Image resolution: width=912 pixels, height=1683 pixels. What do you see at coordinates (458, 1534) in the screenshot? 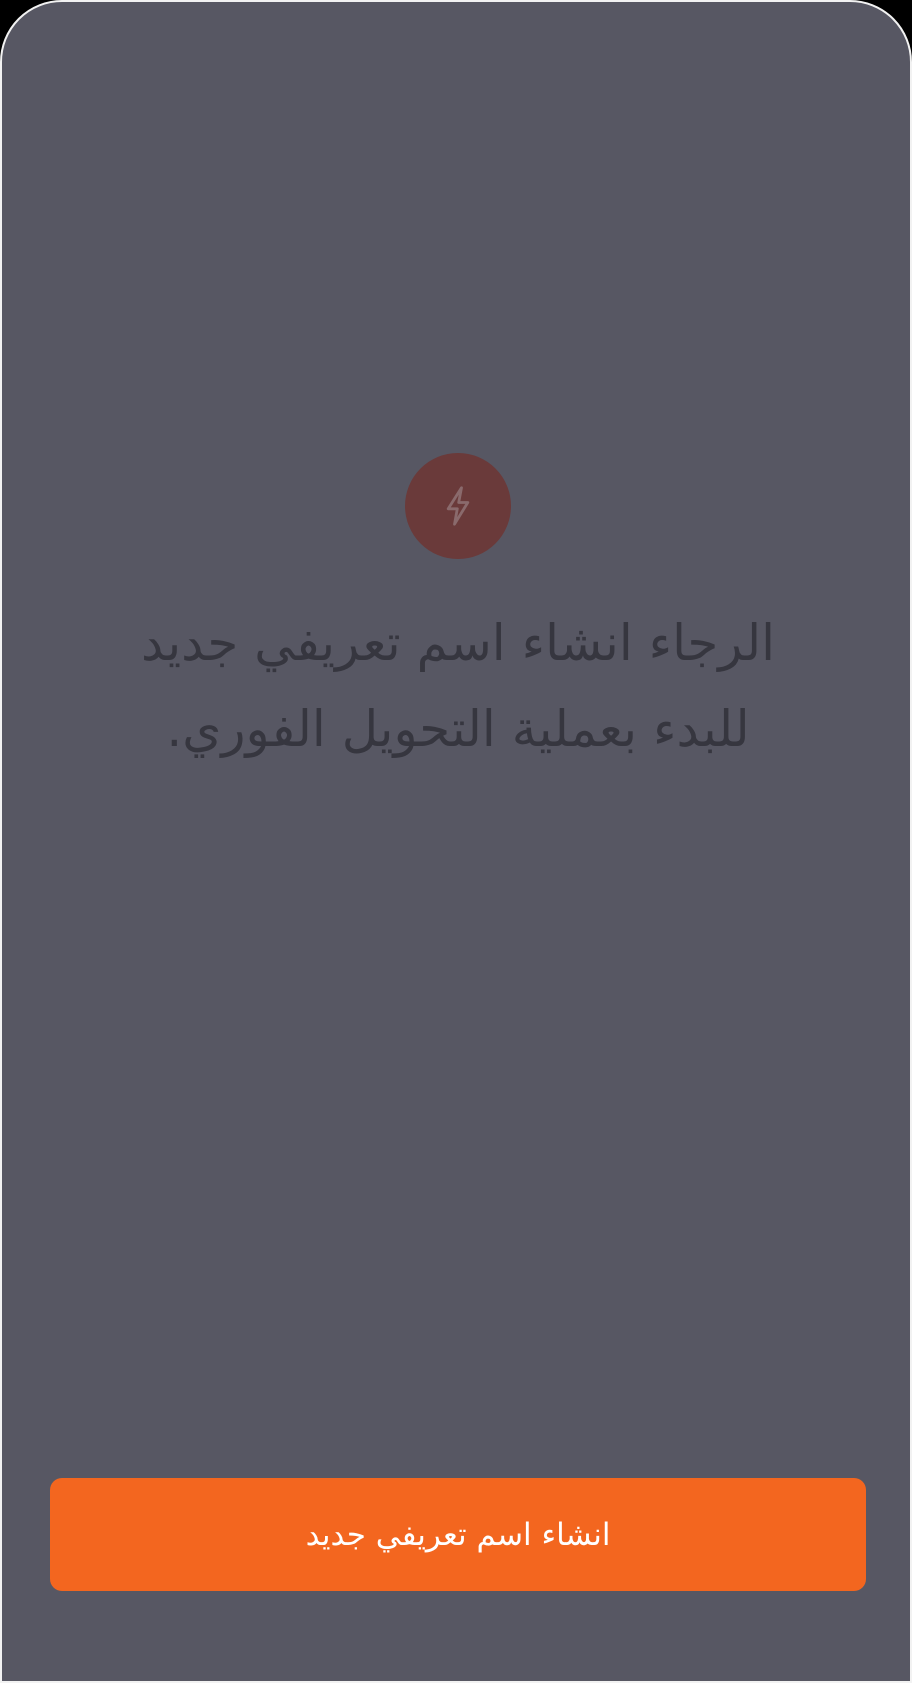
I see `create-alias-button: انشاء اسم تعريفي جديد` at bounding box center [458, 1534].